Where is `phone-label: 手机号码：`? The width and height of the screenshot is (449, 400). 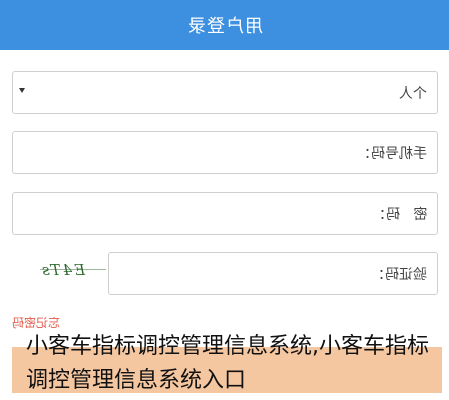
phone-label: 手机号码： is located at coordinates (392, 153).